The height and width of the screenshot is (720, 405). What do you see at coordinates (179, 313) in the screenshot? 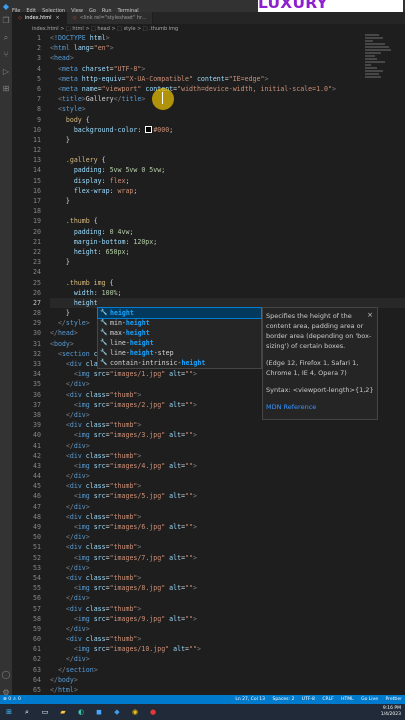
I see `suggestion-item: 🔧 height` at bounding box center [179, 313].